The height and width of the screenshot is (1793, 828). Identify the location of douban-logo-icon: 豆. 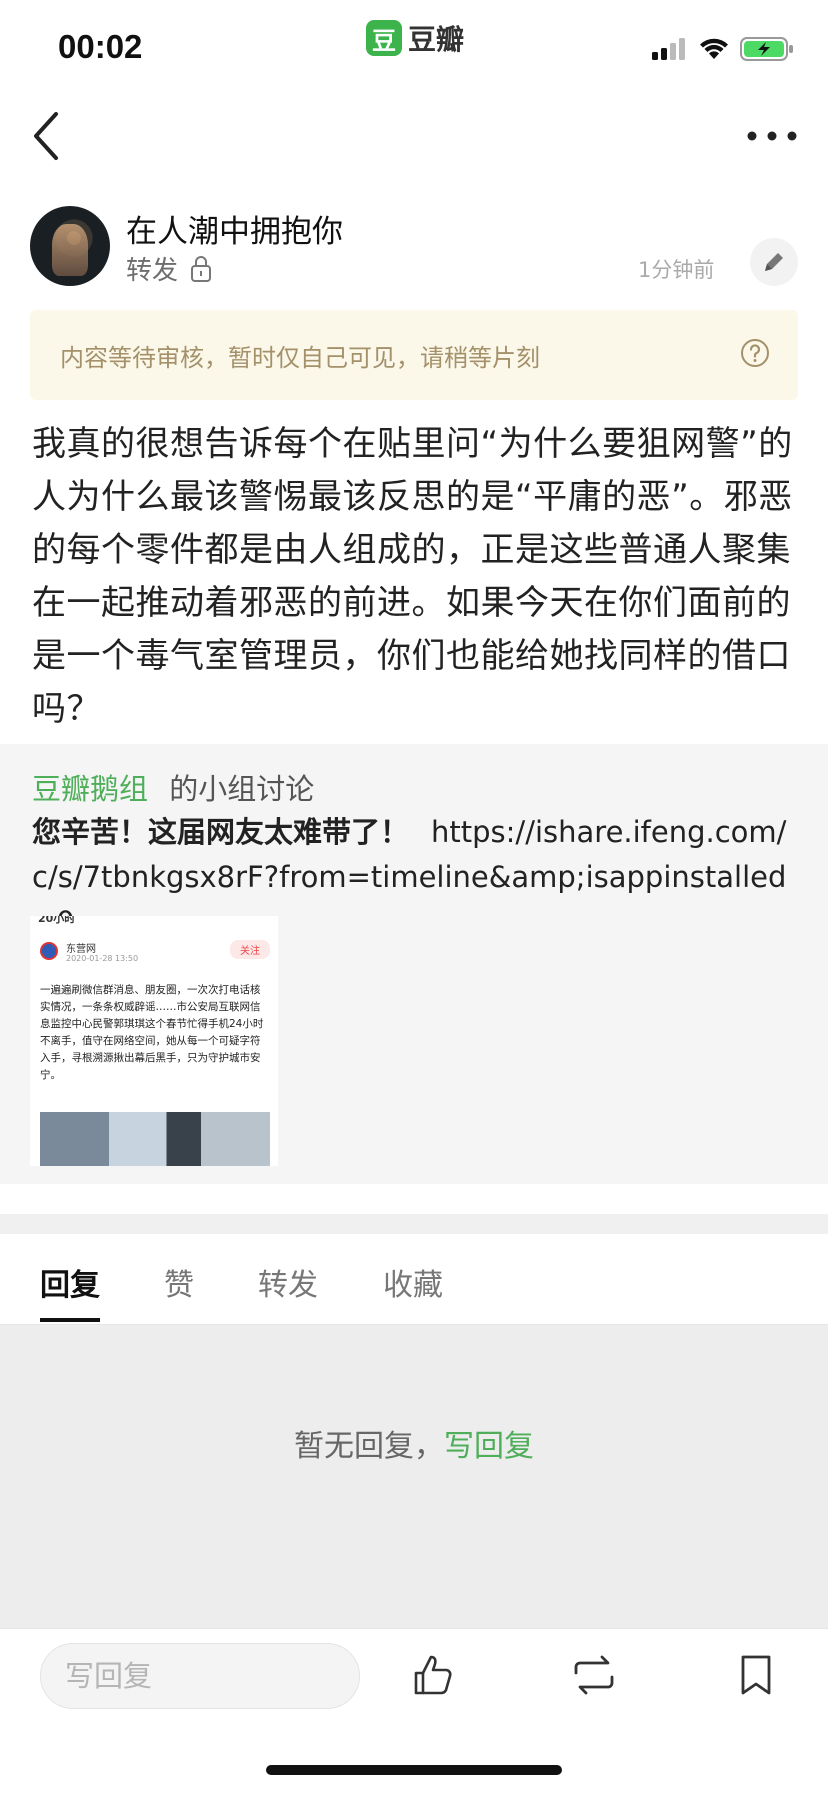
(384, 38).